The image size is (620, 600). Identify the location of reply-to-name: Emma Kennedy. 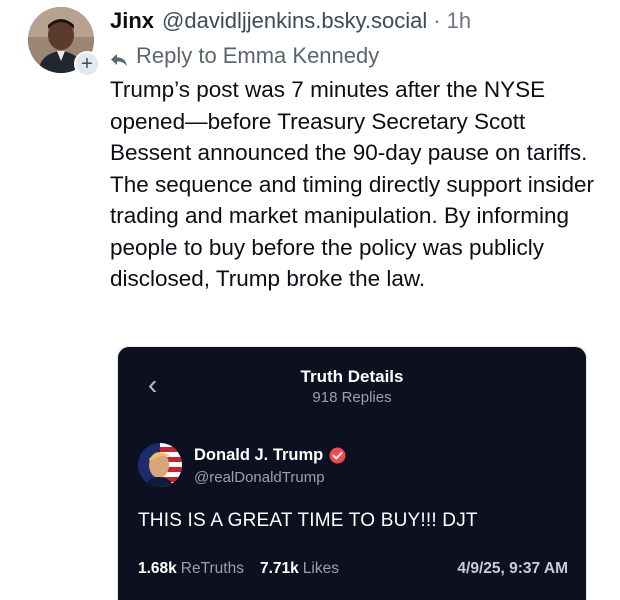
(301, 56).